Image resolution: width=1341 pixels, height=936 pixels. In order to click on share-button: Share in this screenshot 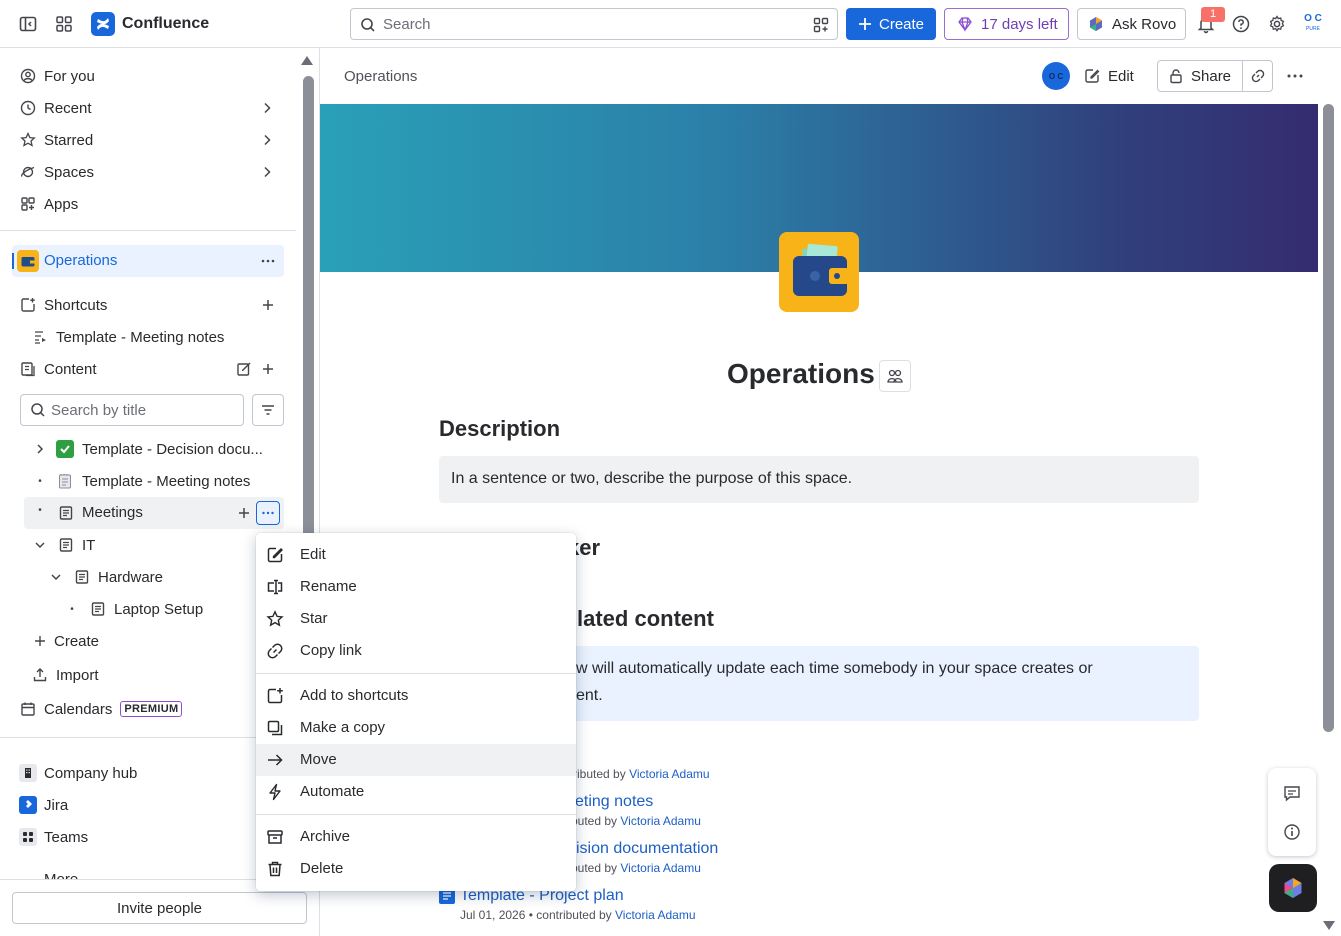, I will do `click(1200, 76)`.